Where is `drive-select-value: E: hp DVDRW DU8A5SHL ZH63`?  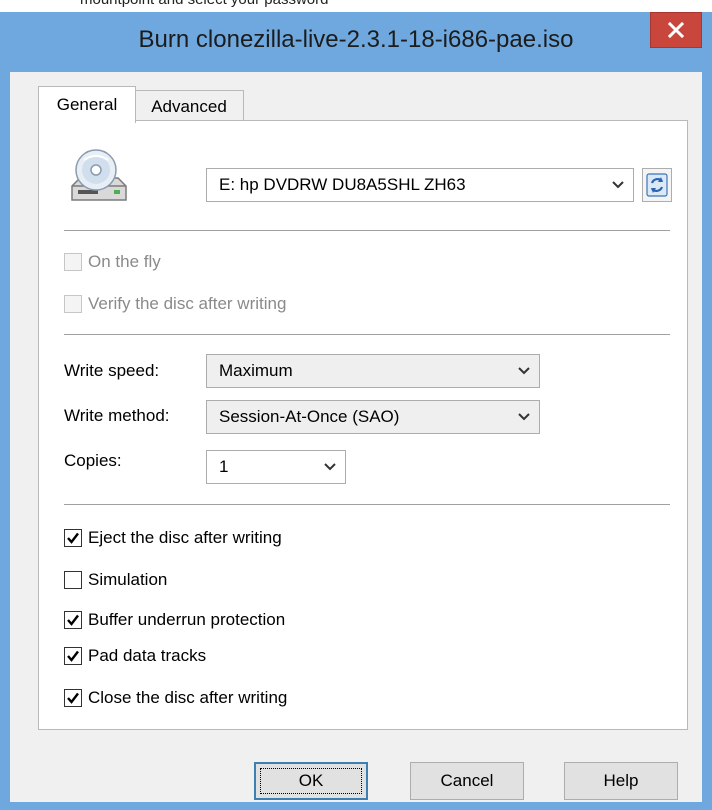 drive-select-value: E: hp DVDRW DU8A5SHL ZH63 is located at coordinates (342, 184).